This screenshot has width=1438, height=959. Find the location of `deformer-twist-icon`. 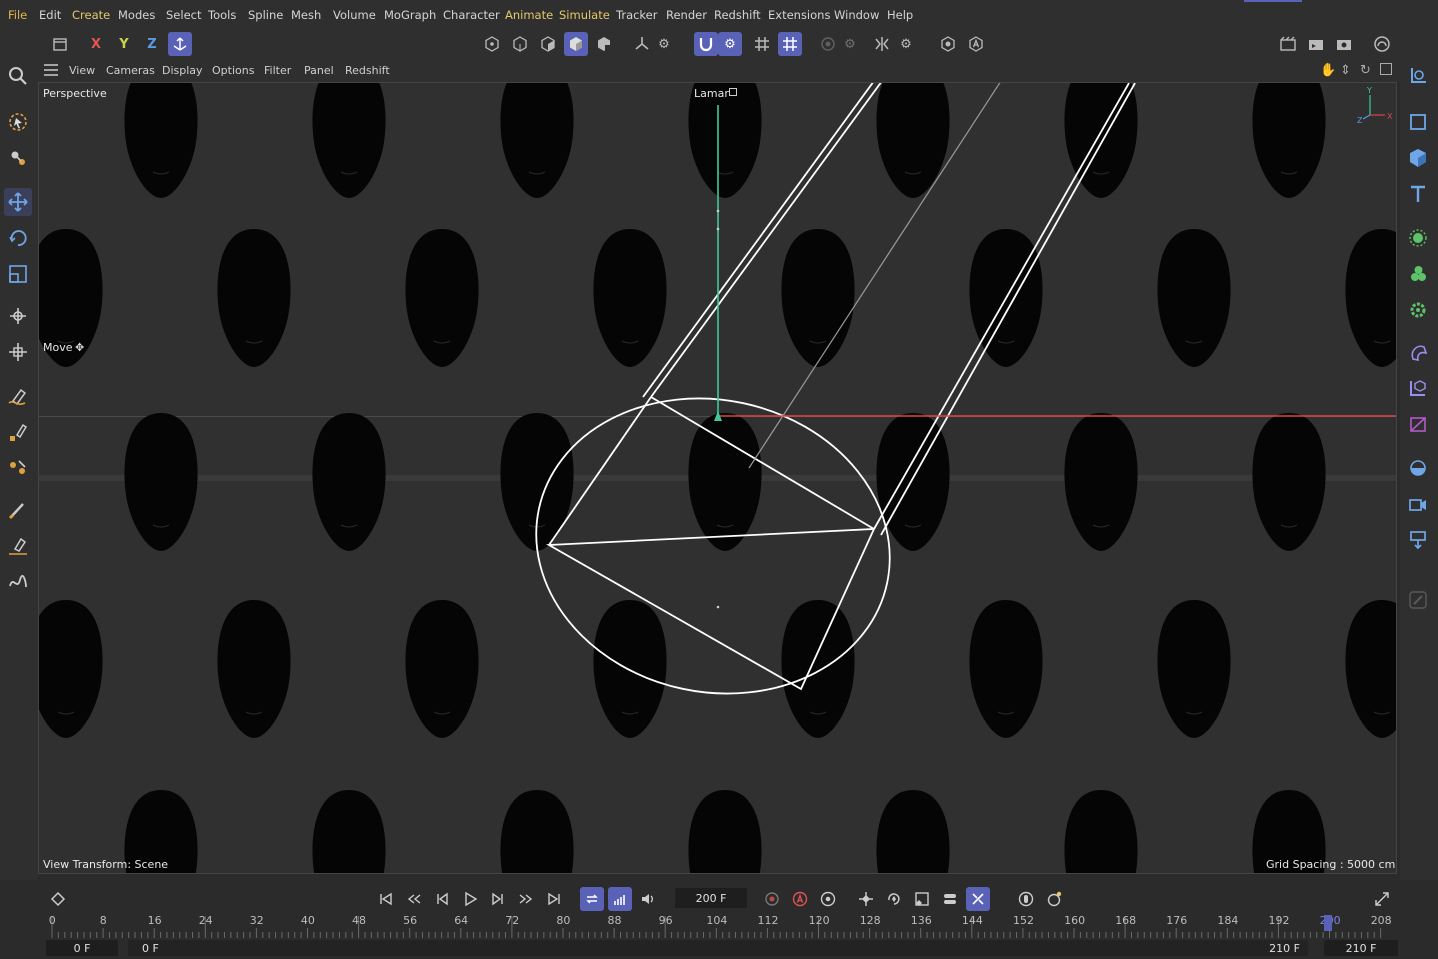

deformer-twist-icon is located at coordinates (1418, 424).